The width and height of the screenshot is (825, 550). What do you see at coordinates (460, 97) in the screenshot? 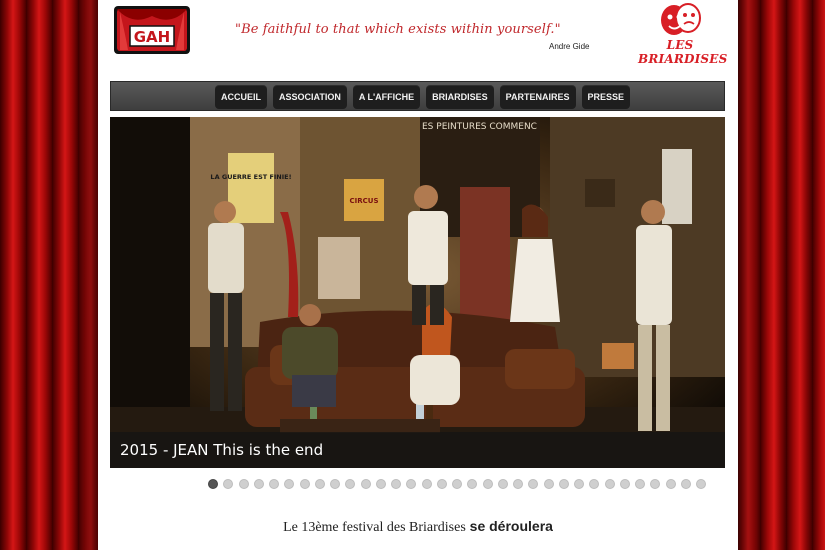
I see `nav-item-briardises: BRIARDISES` at bounding box center [460, 97].